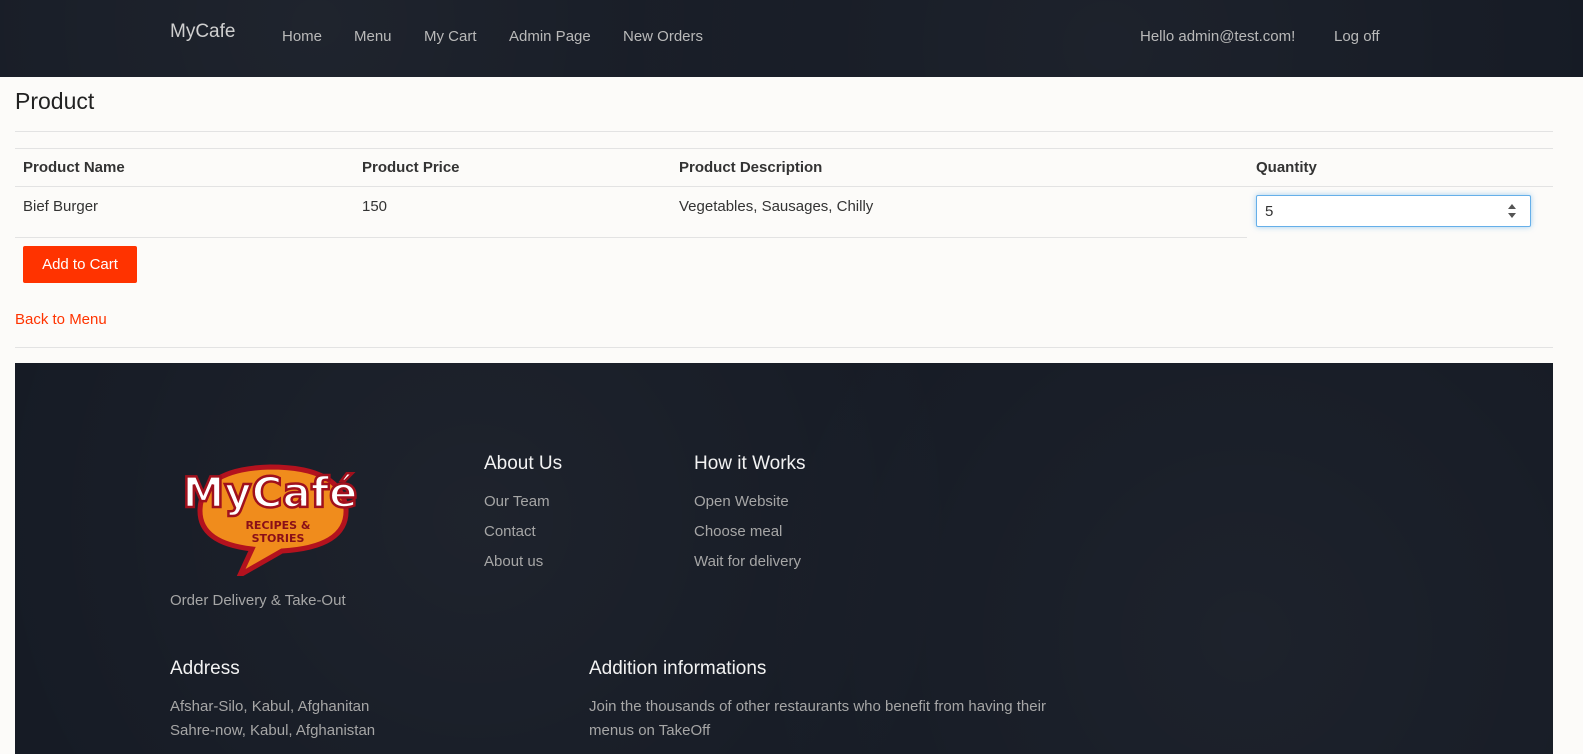 Image resolution: width=1583 pixels, height=754 pixels. I want to click on cell-product-name: Bief Burger, so click(61, 206).